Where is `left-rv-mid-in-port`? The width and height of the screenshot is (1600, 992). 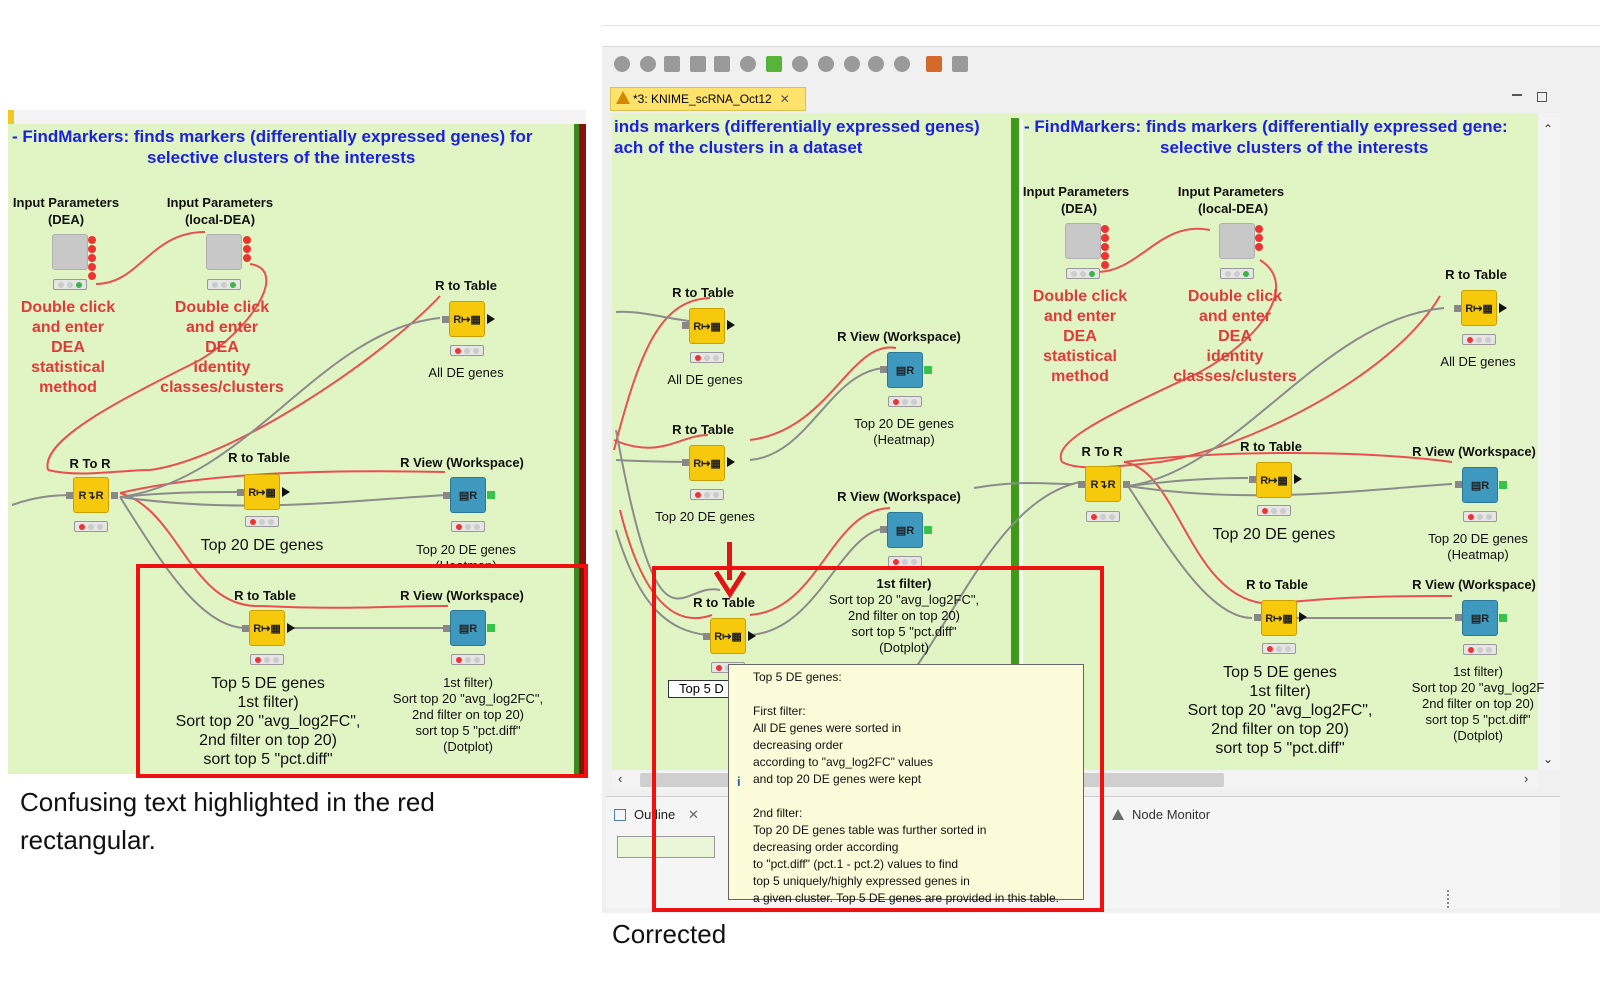 left-rv-mid-in-port is located at coordinates (446, 495).